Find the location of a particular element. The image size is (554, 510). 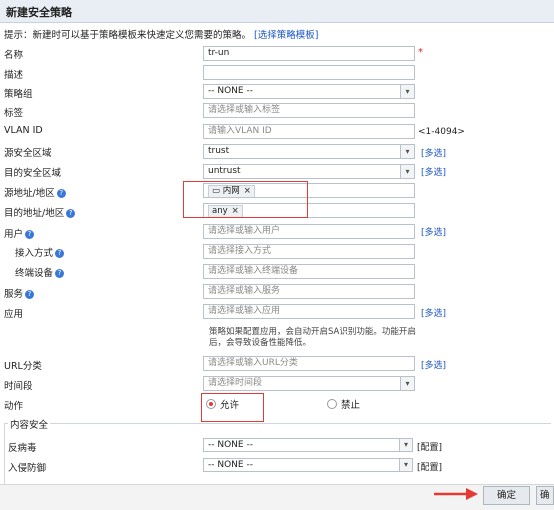

hint-message: 提示：新建时可以基于策略模板来快速定义您需要的策略。 is located at coordinates (128, 35).